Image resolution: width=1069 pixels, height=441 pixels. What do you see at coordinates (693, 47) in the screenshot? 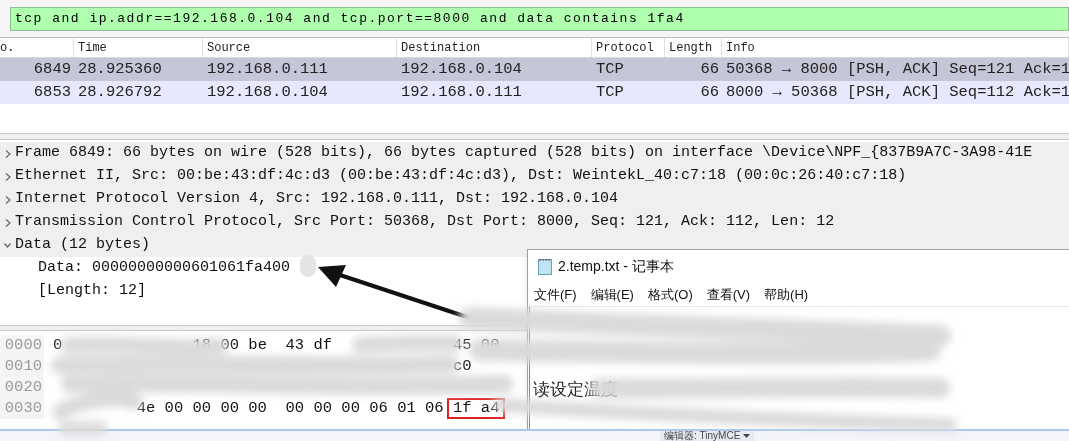
I see `column-header: Length` at bounding box center [693, 47].